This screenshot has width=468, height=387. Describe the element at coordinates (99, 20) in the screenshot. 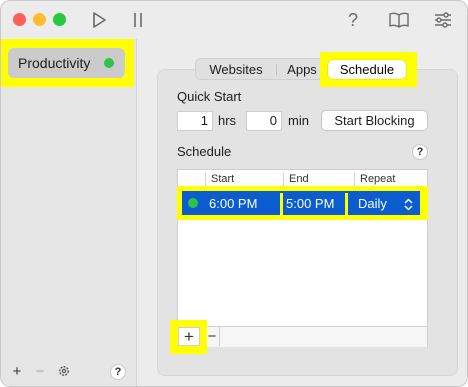

I see `play-icon` at that location.